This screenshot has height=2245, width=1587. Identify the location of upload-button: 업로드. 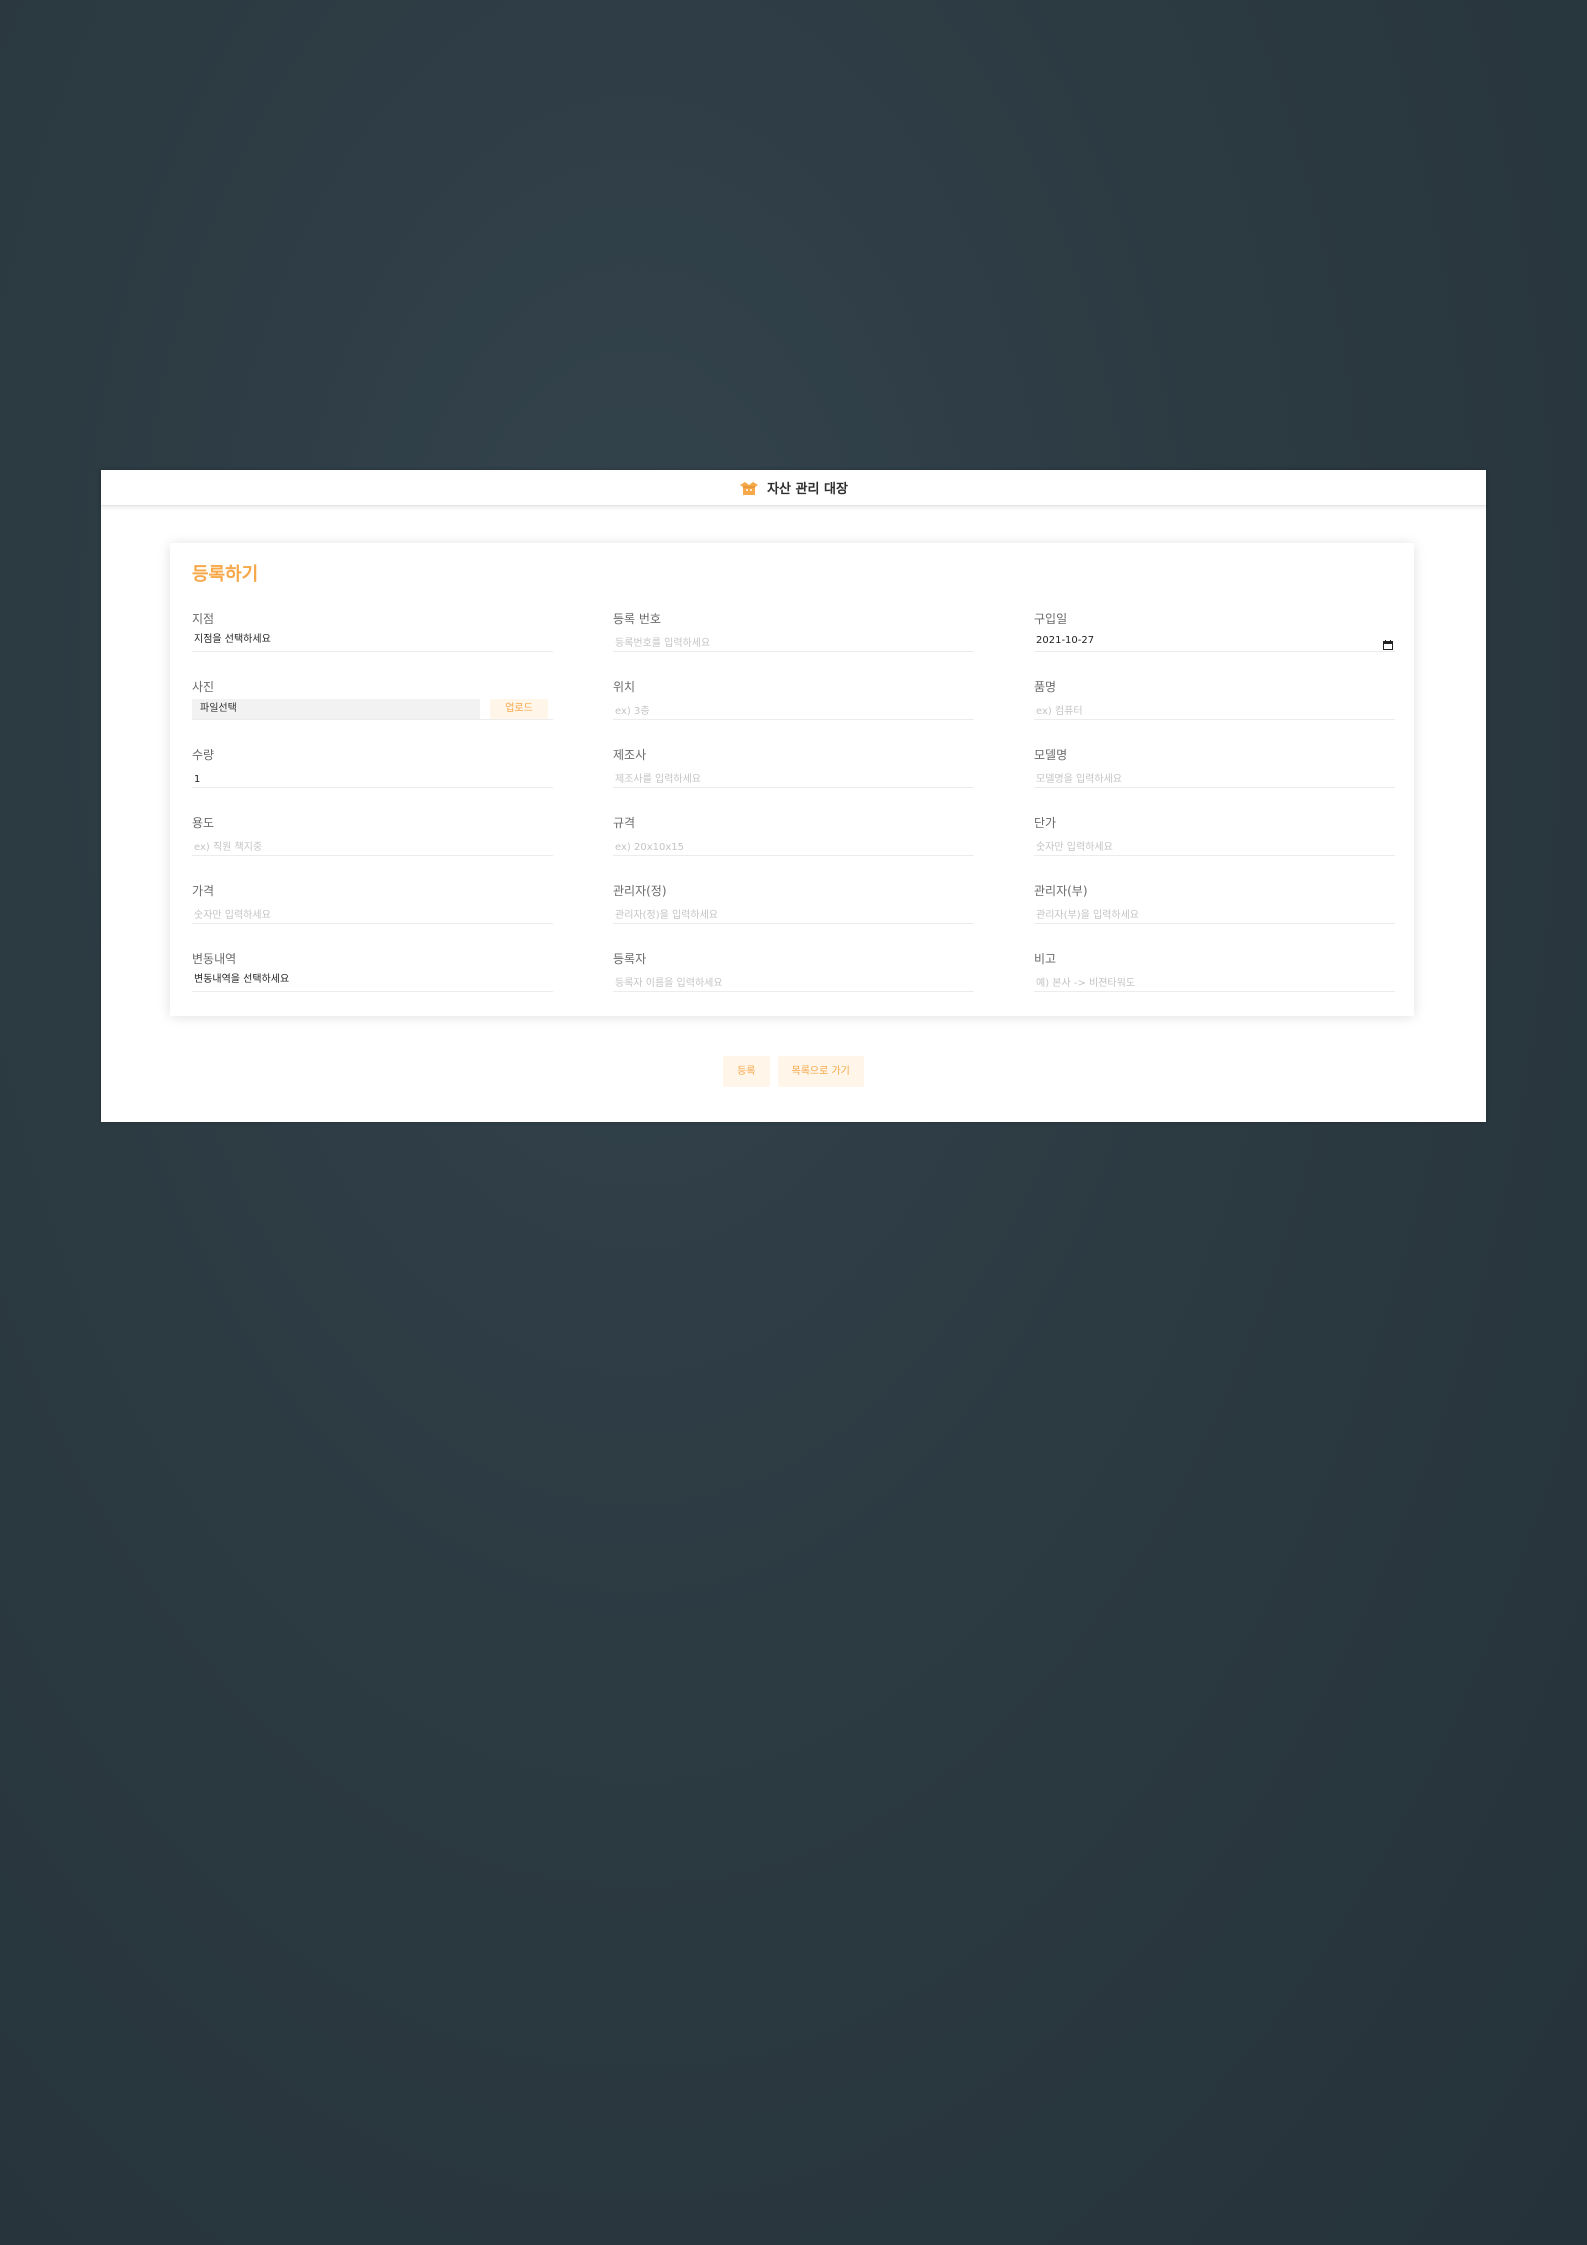
(519, 709).